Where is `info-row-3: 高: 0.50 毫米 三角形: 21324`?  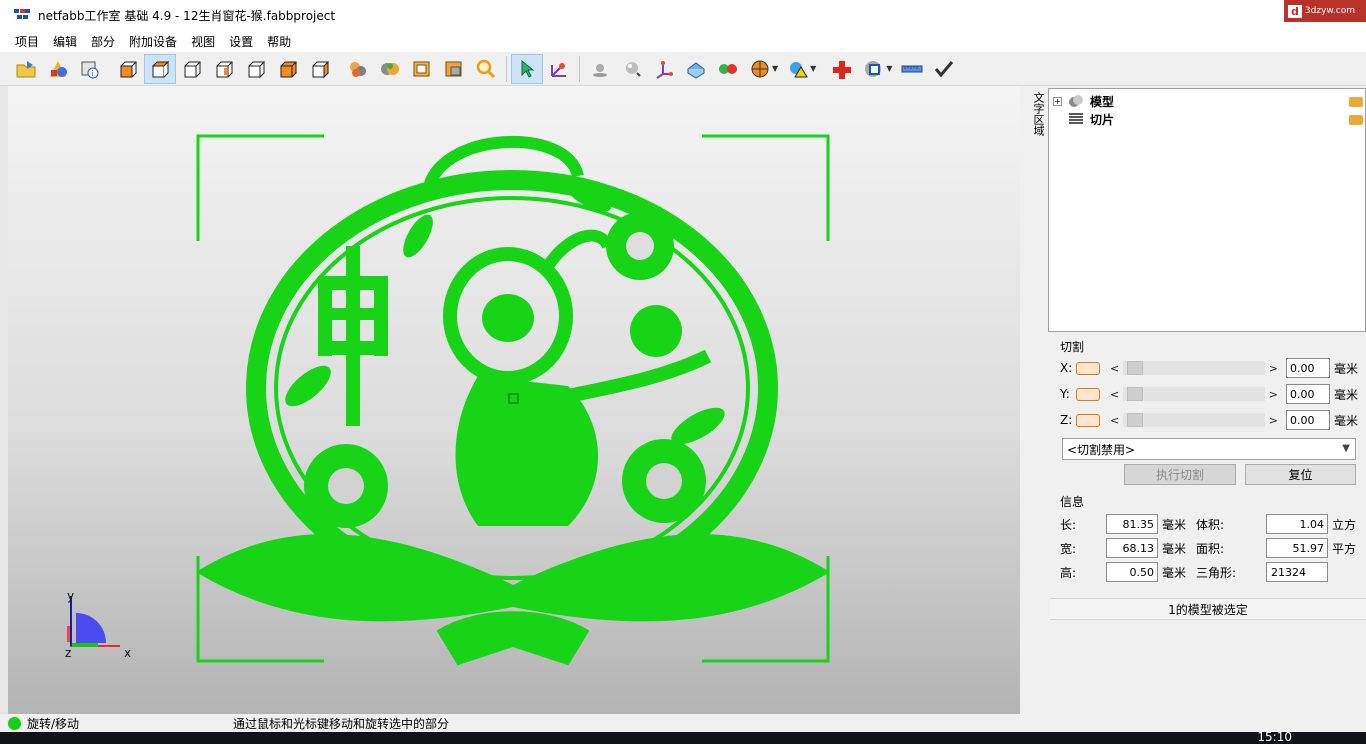 info-row-3: 高: 0.50 毫米 三角形: 21324 is located at coordinates (1194, 572).